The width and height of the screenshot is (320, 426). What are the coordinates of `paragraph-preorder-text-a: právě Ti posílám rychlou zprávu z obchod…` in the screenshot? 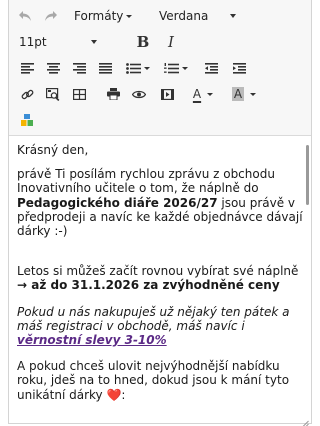 It's located at (146, 181).